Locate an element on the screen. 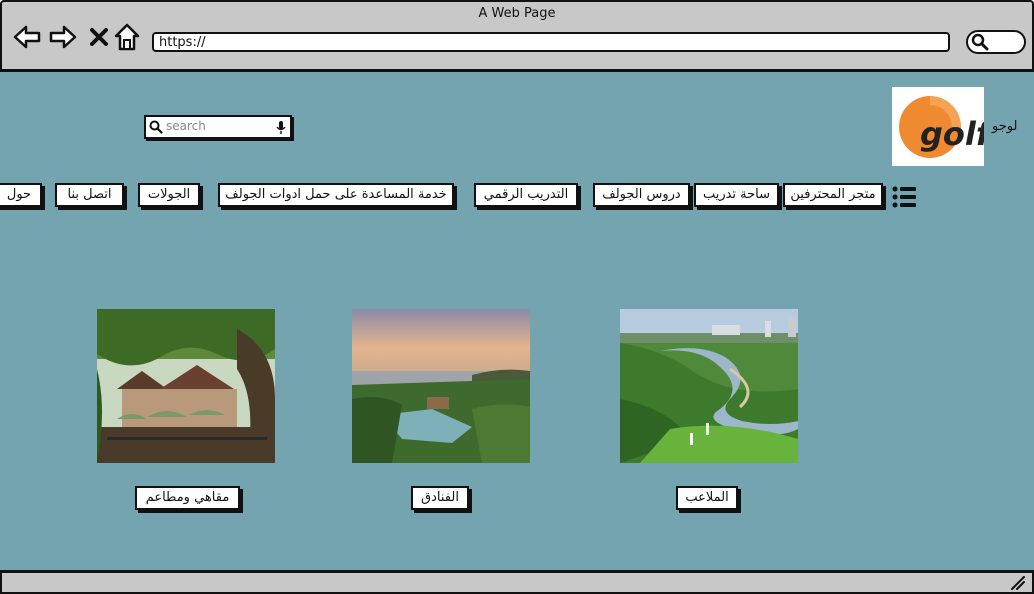 The width and height of the screenshot is (1034, 594). nav-pro-shop: متجر المحترفين is located at coordinates (833, 195).